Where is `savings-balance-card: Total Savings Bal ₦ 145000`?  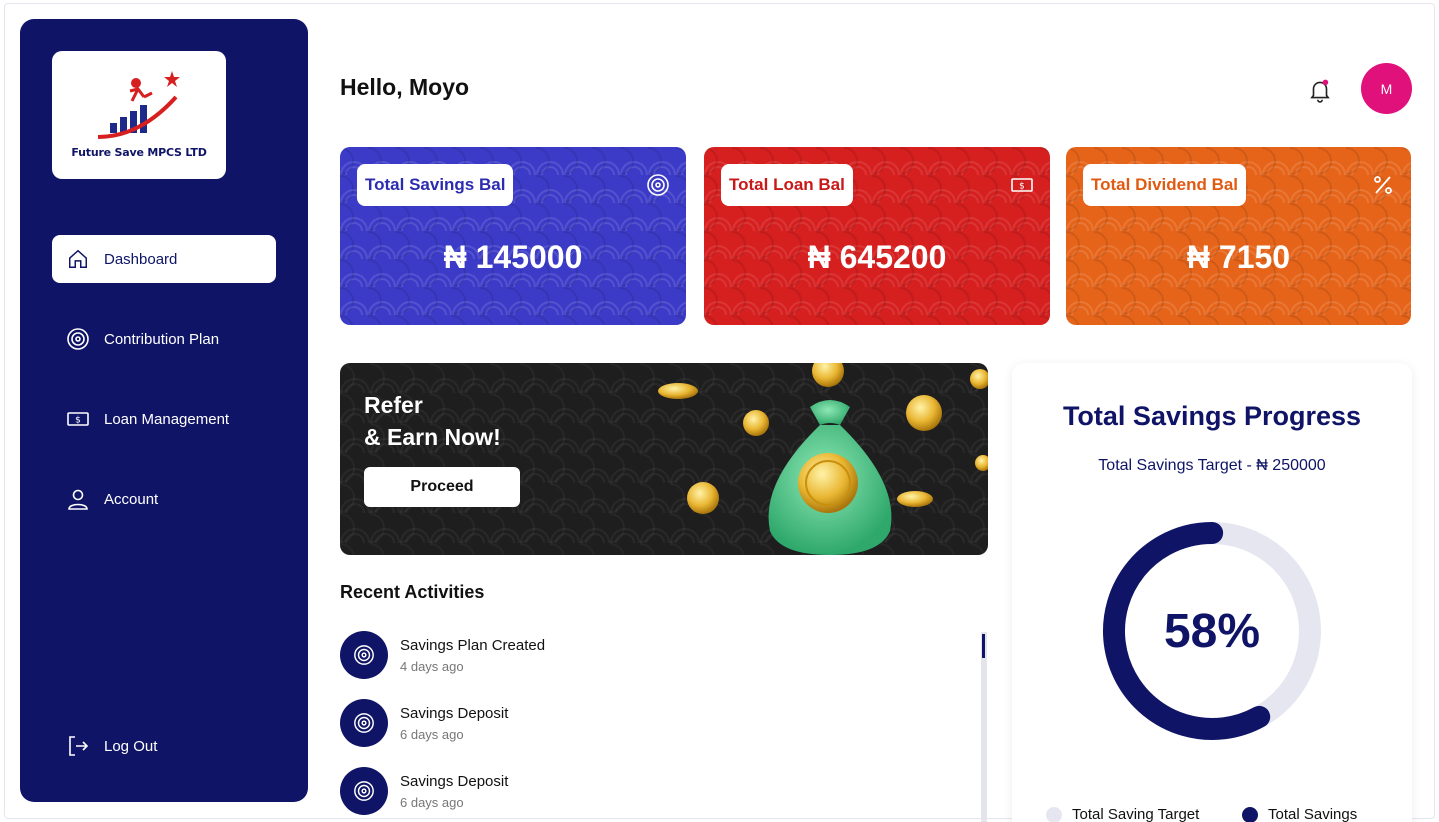
savings-balance-card: Total Savings Bal ₦ 145000 is located at coordinates (513, 236).